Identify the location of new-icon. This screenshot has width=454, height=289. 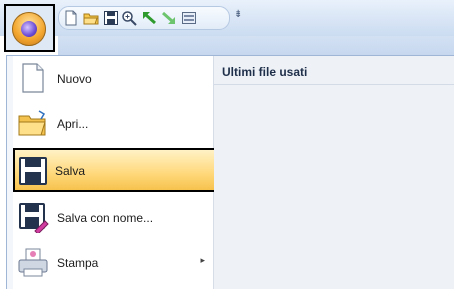
(71, 18).